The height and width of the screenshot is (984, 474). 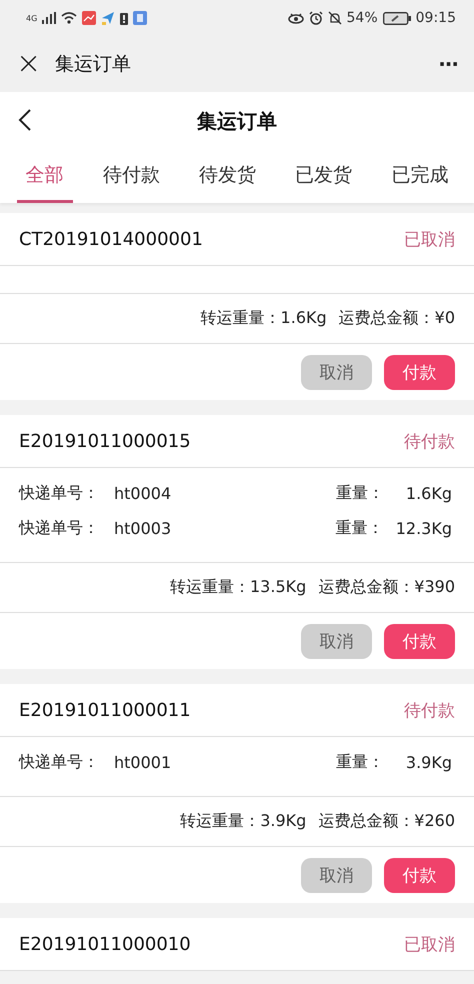 What do you see at coordinates (324, 176) in the screenshot?
I see `tab: 已发货` at bounding box center [324, 176].